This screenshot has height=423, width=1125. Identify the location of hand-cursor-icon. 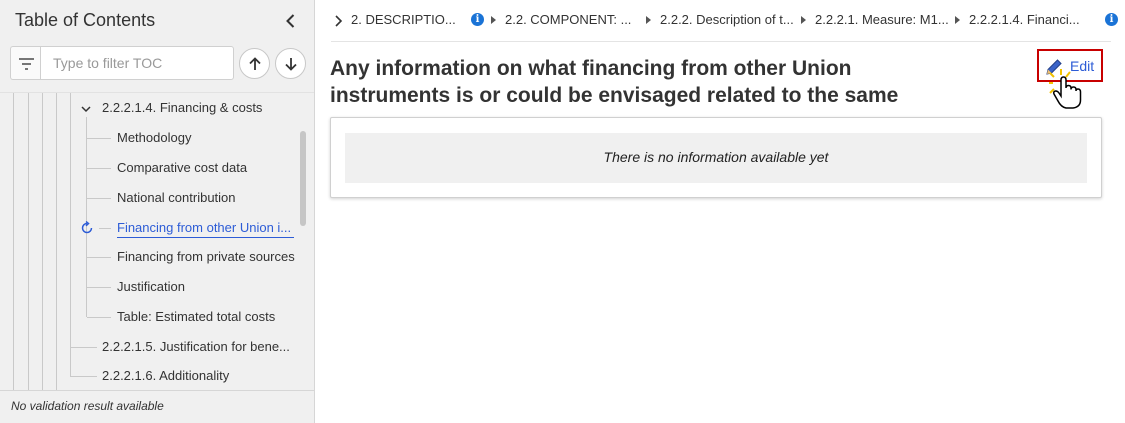
(1065, 89).